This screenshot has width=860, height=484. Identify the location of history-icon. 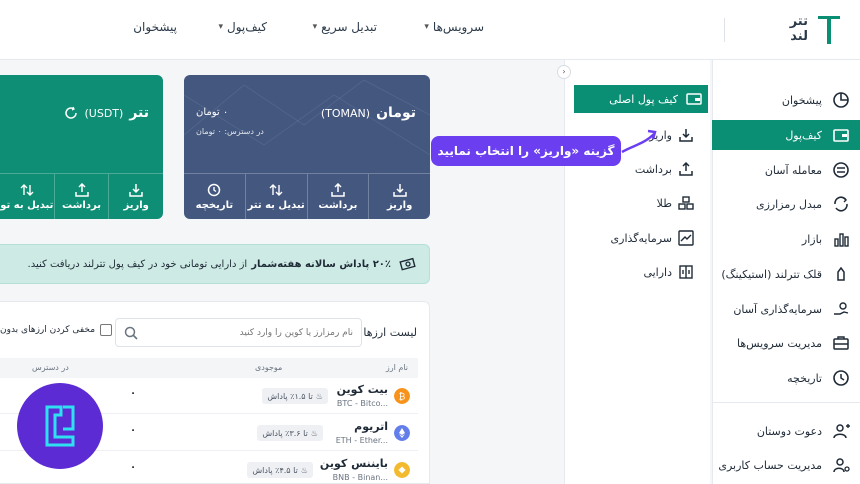
(841, 378).